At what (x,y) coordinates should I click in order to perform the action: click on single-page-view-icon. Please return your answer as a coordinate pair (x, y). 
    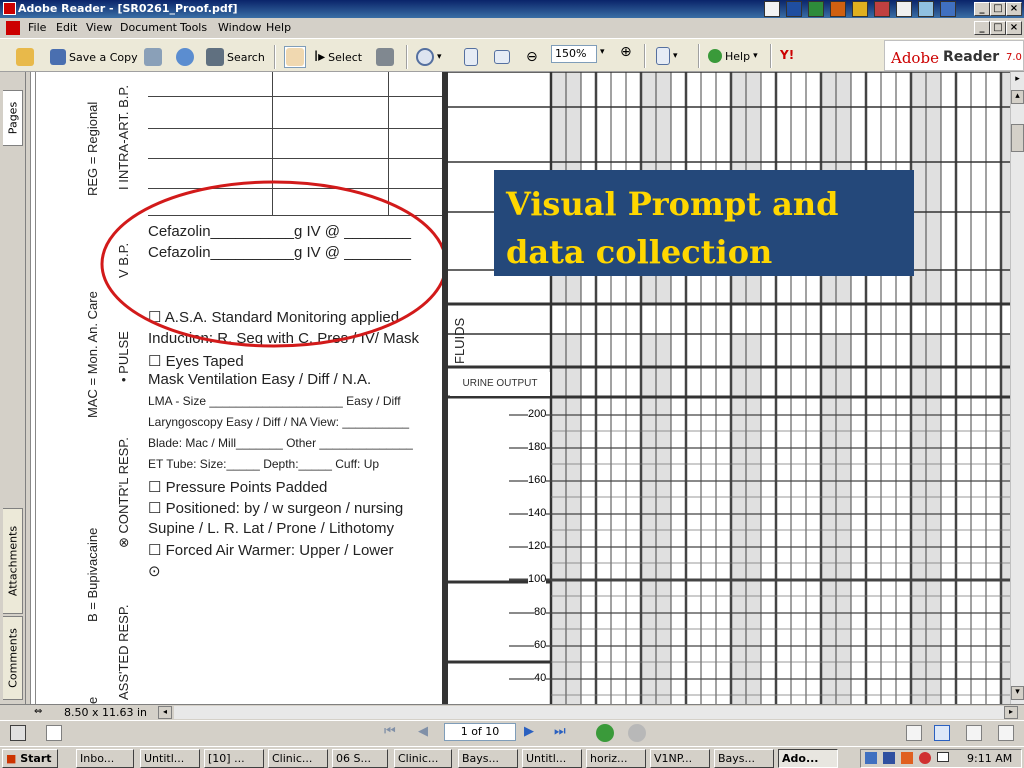
    Looking at the image, I should click on (914, 733).